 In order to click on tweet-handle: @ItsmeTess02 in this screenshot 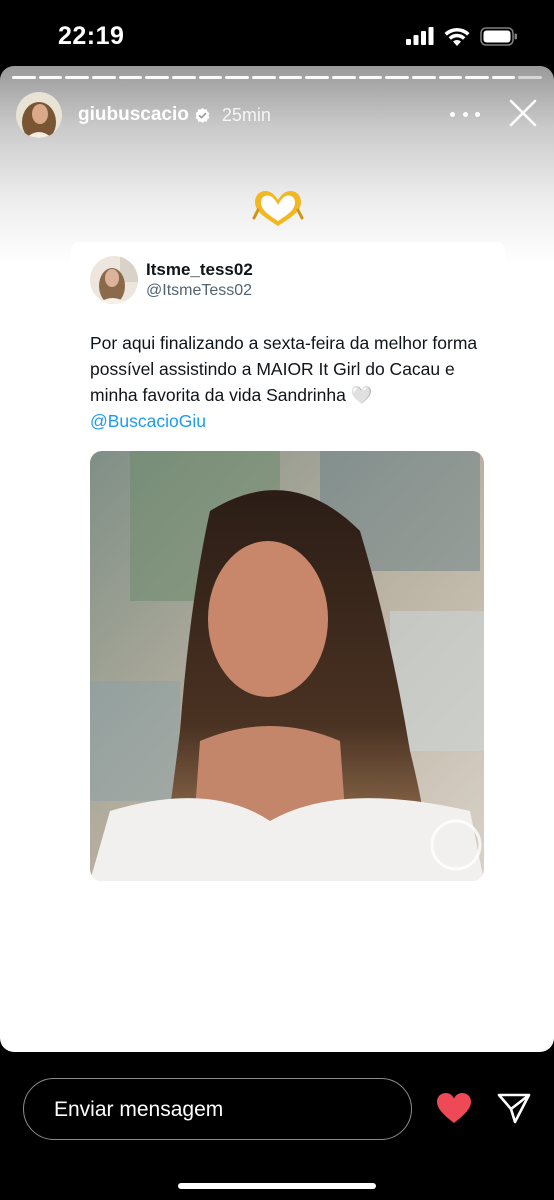, I will do `click(199, 290)`.